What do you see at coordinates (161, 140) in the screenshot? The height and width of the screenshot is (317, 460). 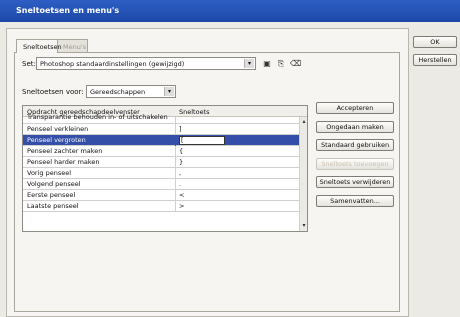 I see `table-row-selected: Penseel vergroten [` at bounding box center [161, 140].